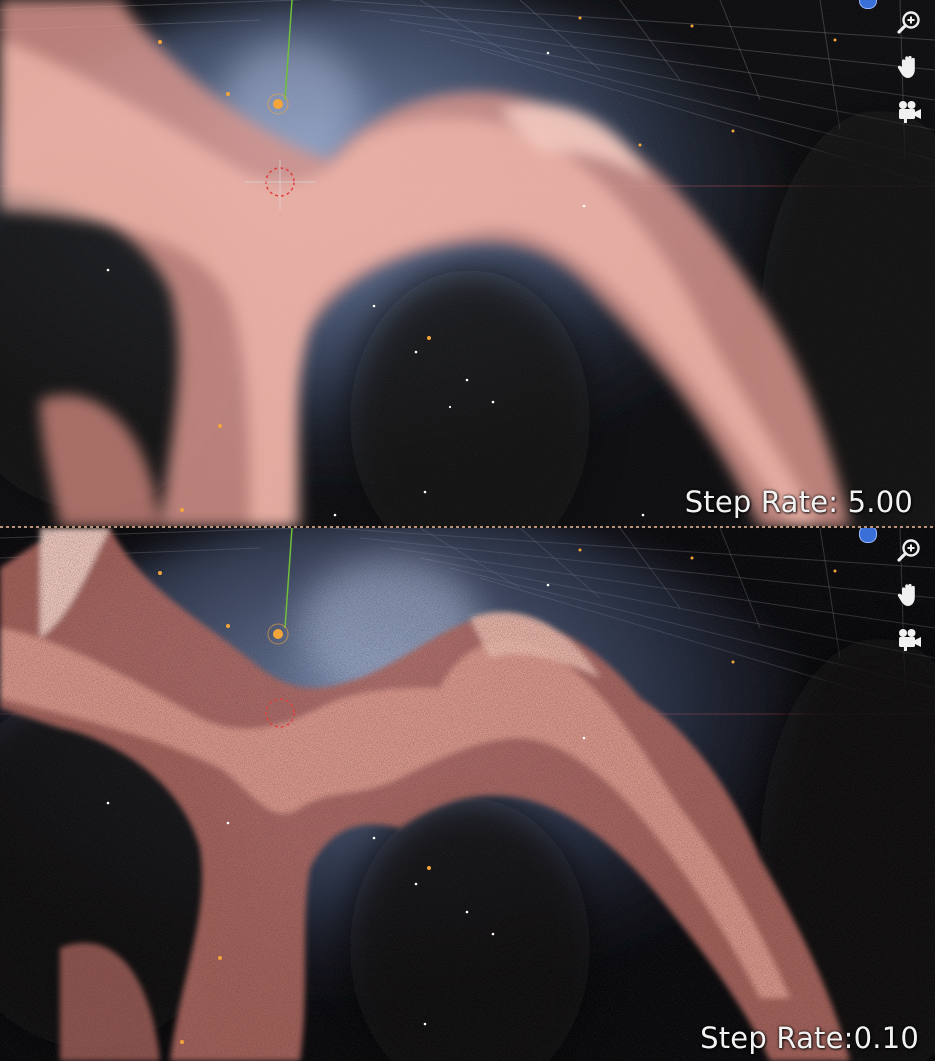 The height and width of the screenshot is (1061, 935). I want to click on navigation-gizmo-top, so click(909, 67).